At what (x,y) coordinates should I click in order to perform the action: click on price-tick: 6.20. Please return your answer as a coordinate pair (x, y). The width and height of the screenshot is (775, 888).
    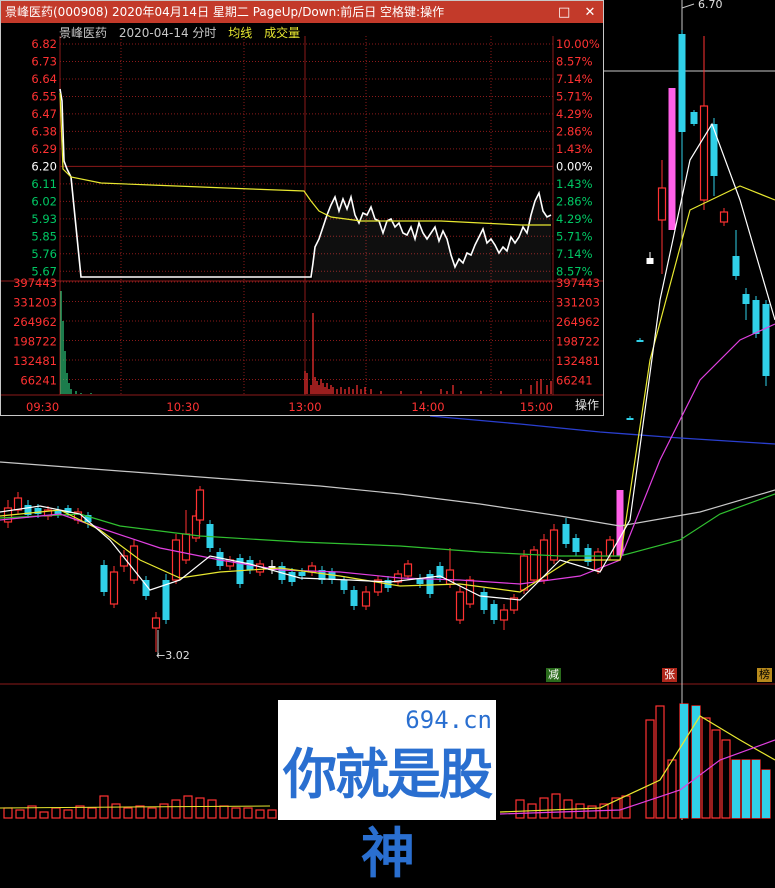
    Looking at the image, I should click on (44, 166).